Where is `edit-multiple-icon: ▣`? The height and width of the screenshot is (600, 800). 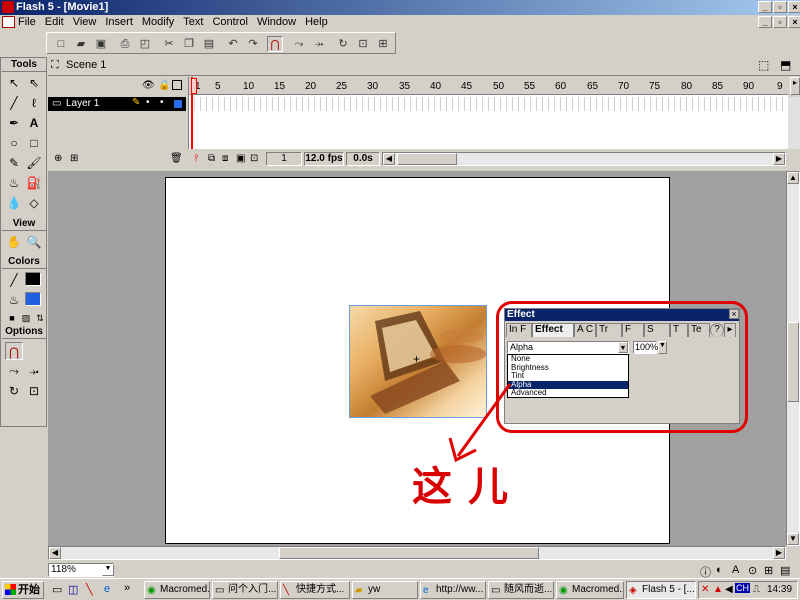 edit-multiple-icon: ▣ is located at coordinates (240, 158).